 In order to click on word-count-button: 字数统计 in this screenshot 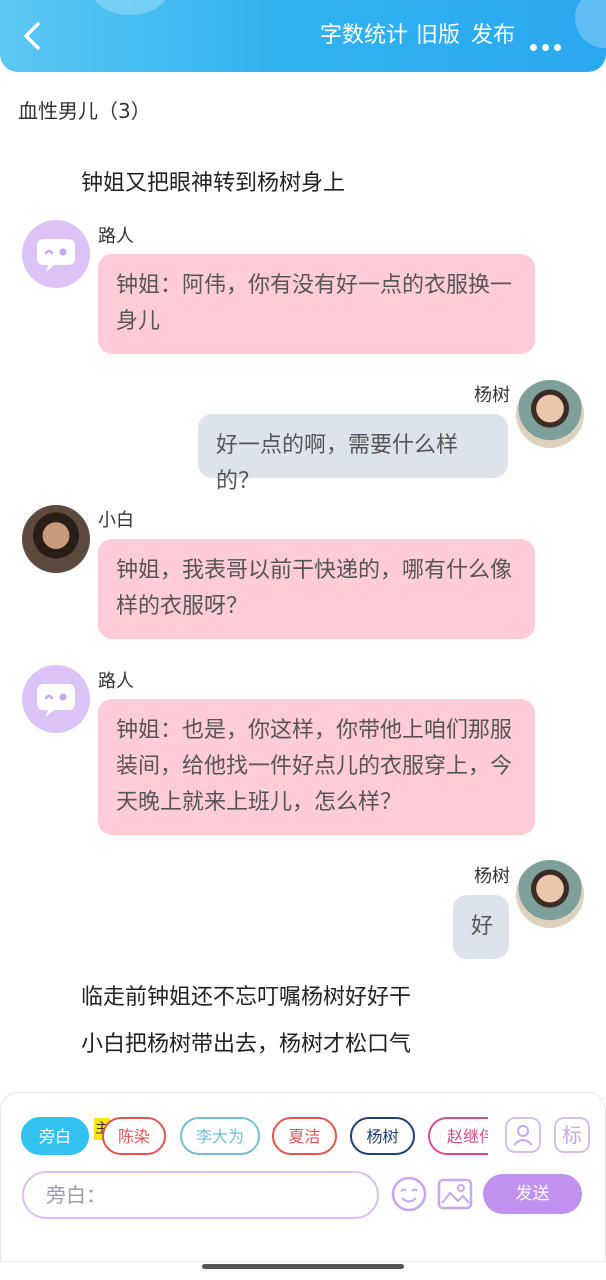, I will do `click(364, 36)`.